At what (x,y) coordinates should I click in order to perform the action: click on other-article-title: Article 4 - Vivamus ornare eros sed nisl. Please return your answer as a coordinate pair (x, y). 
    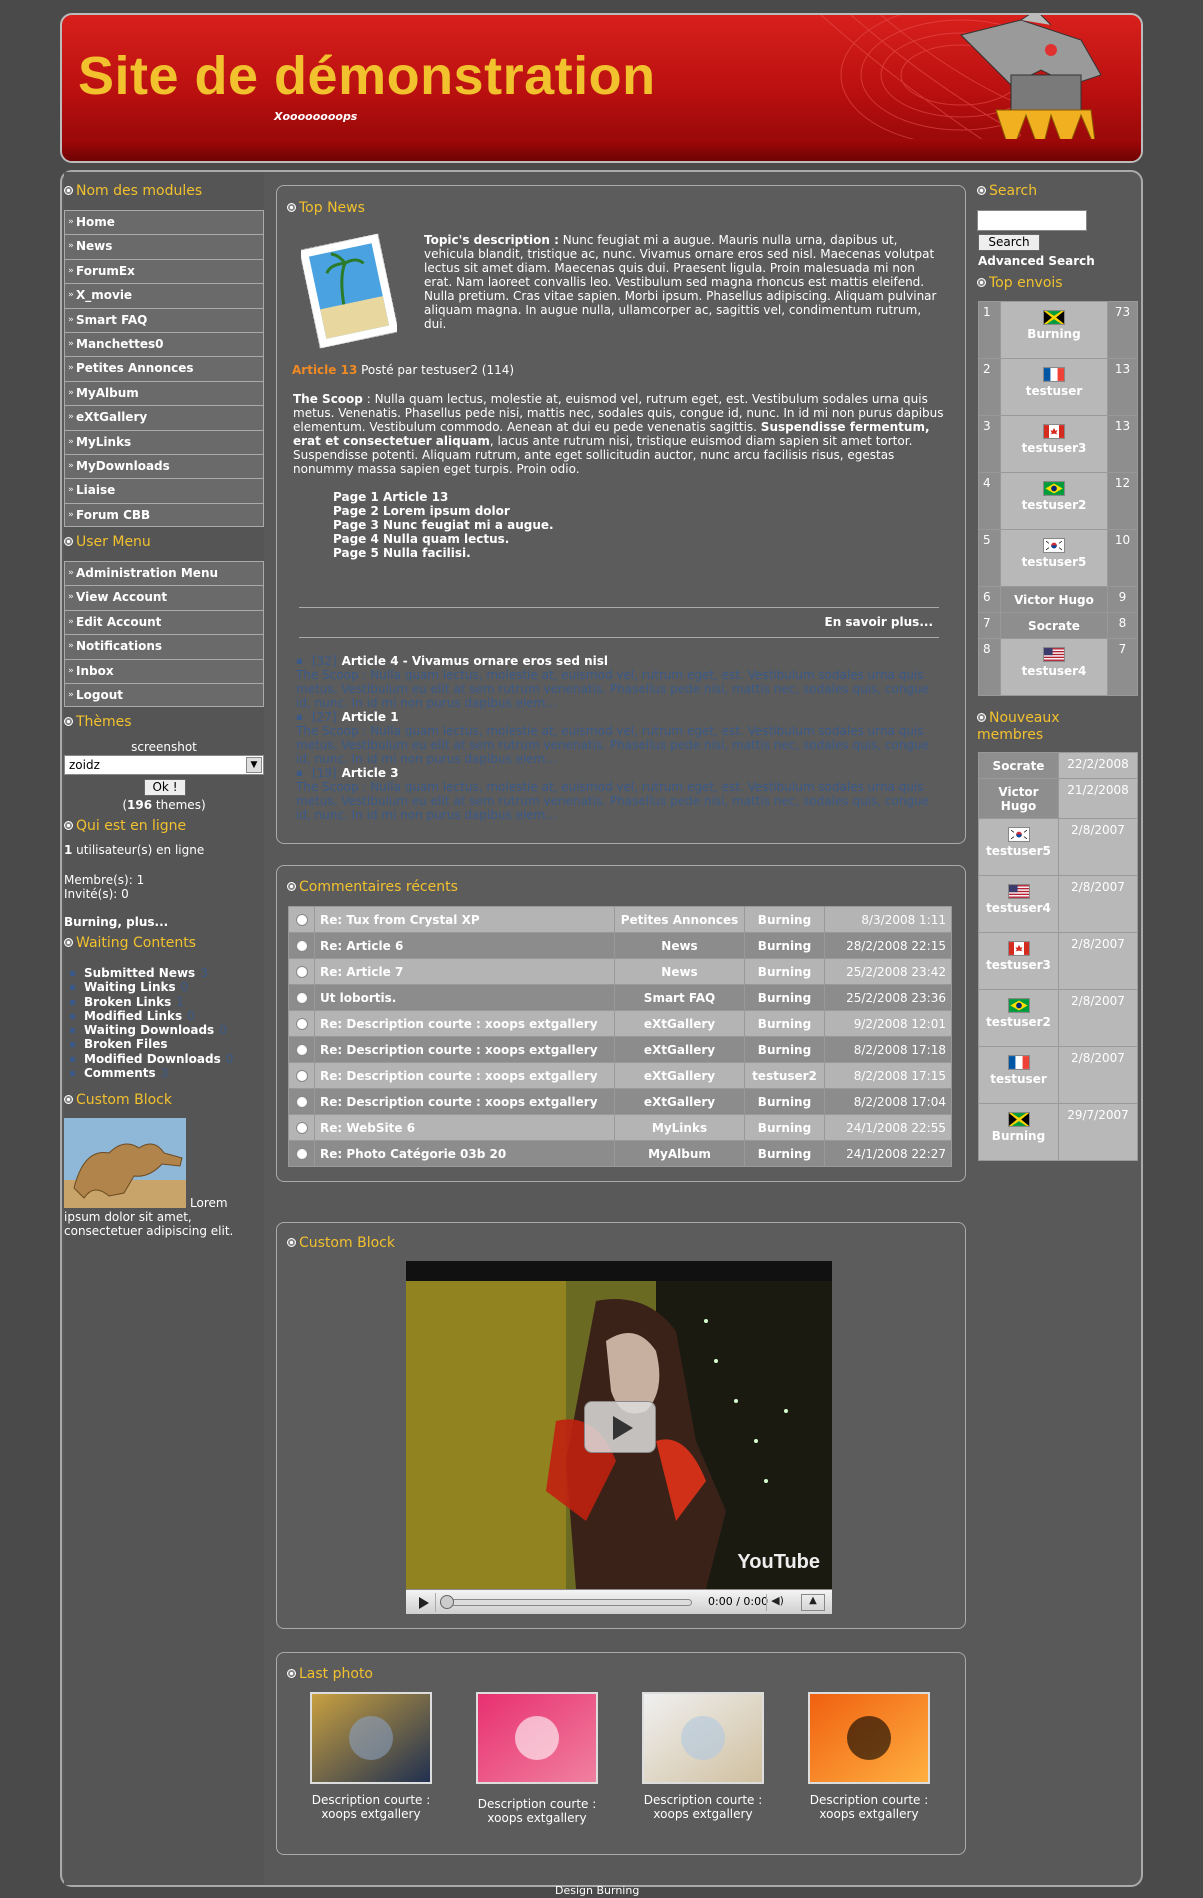
    Looking at the image, I should click on (475, 661).